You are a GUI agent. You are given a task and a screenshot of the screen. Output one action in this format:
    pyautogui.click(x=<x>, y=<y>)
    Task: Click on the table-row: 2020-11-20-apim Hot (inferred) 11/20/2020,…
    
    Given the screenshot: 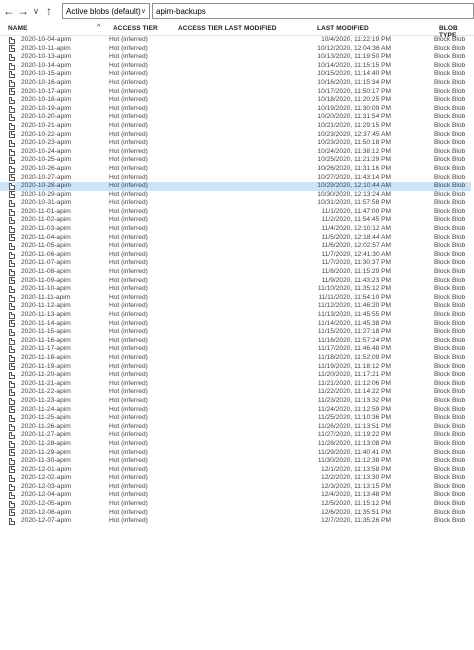 What is the action you would take?
    pyautogui.click(x=237, y=375)
    